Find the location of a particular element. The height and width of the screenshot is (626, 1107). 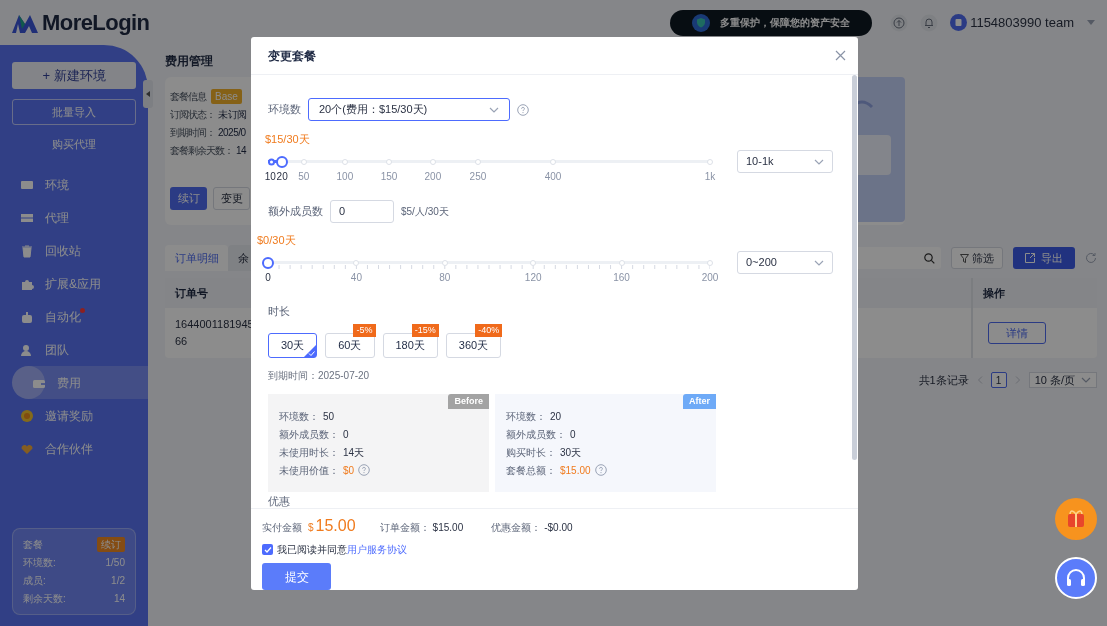

slider-label: 150 is located at coordinates (389, 177).